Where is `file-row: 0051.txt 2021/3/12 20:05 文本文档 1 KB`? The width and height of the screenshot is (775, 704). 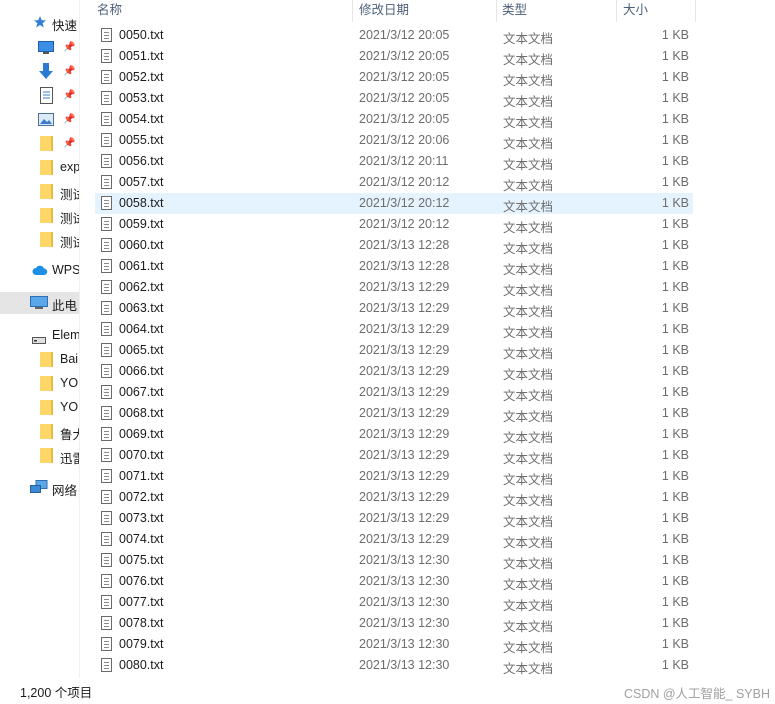
file-row: 0051.txt 2021/3/12 20:05 文本文档 1 KB is located at coordinates (394, 56).